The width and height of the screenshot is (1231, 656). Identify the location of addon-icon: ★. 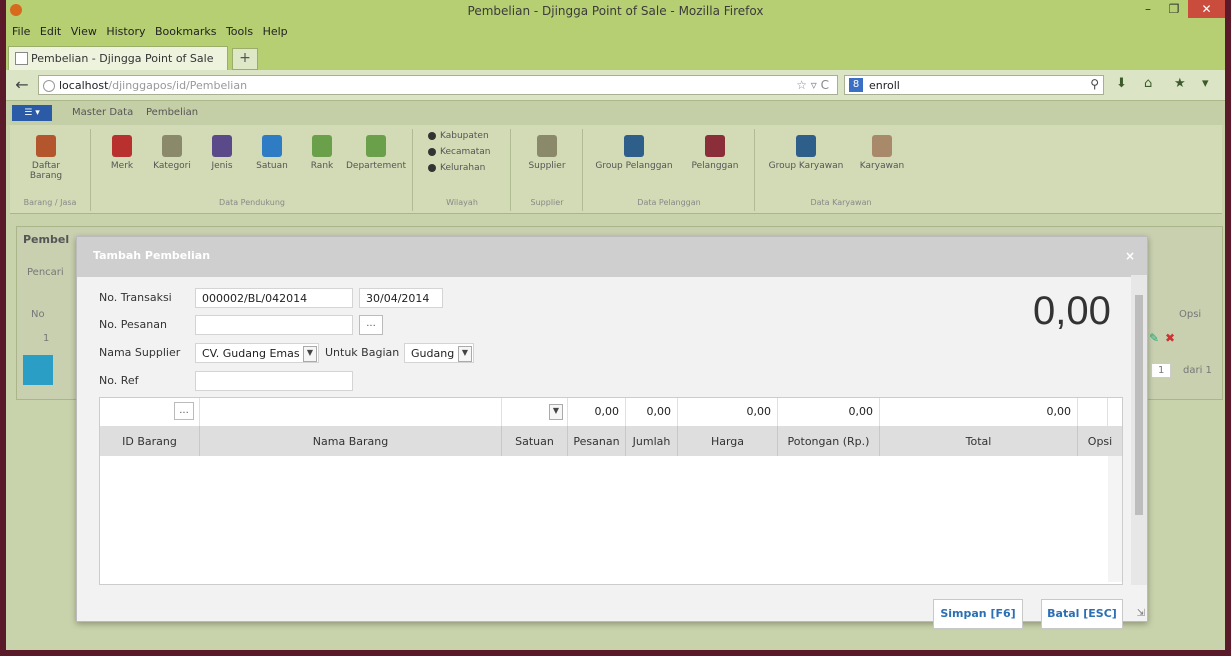
(1180, 83).